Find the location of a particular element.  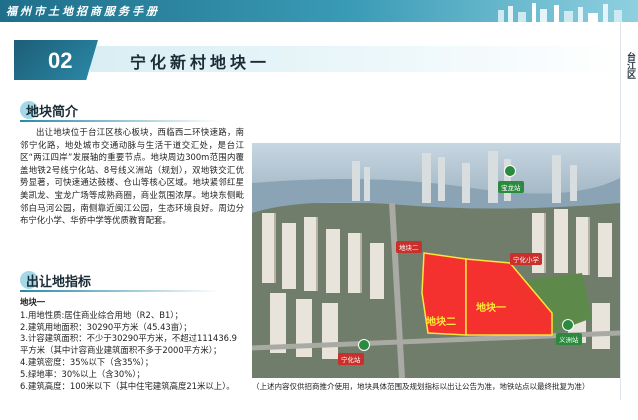

section-title: 宁化新村地块一 is located at coordinates (200, 62).